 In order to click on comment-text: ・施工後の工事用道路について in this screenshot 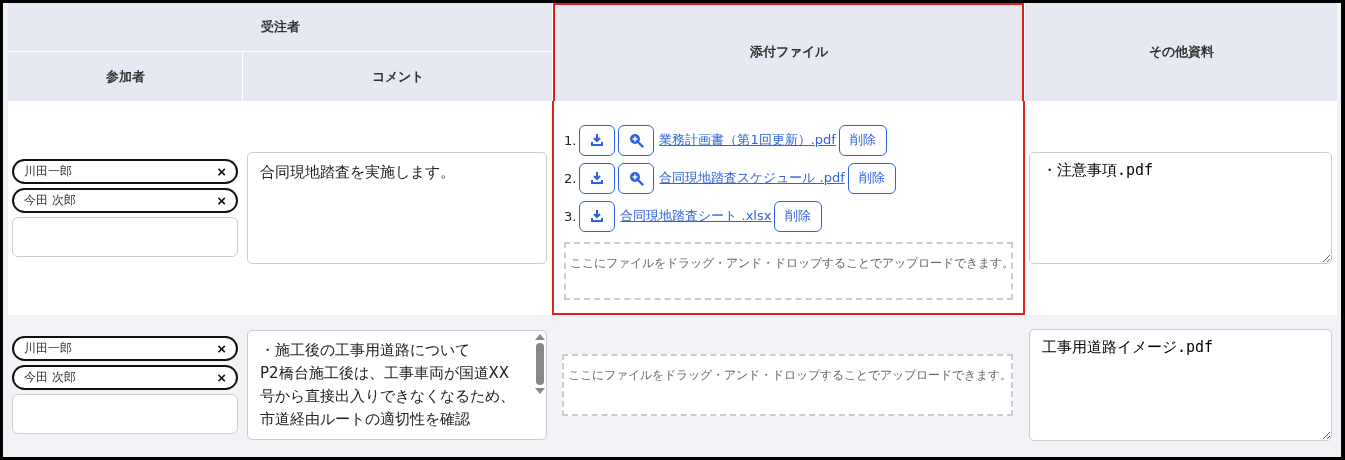, I will do `click(365, 350)`.